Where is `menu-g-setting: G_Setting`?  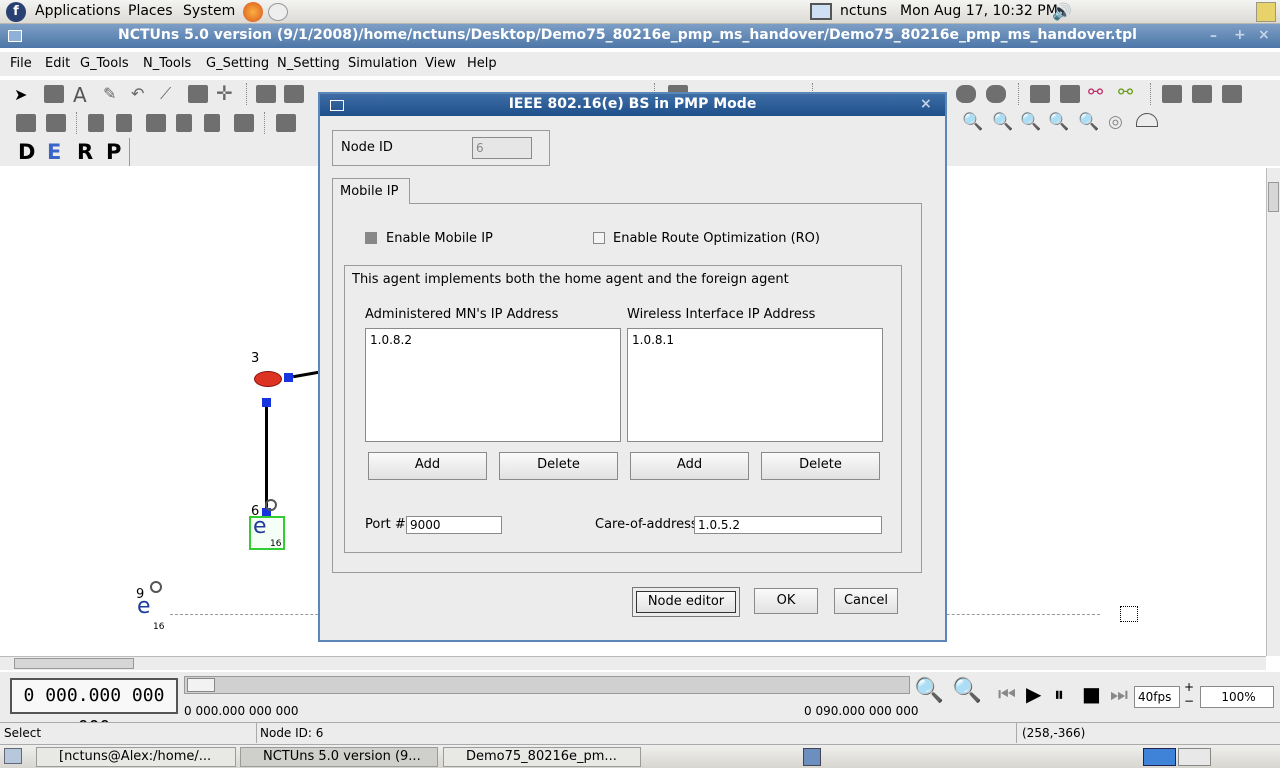
menu-g-setting: G_Setting is located at coordinates (237, 63).